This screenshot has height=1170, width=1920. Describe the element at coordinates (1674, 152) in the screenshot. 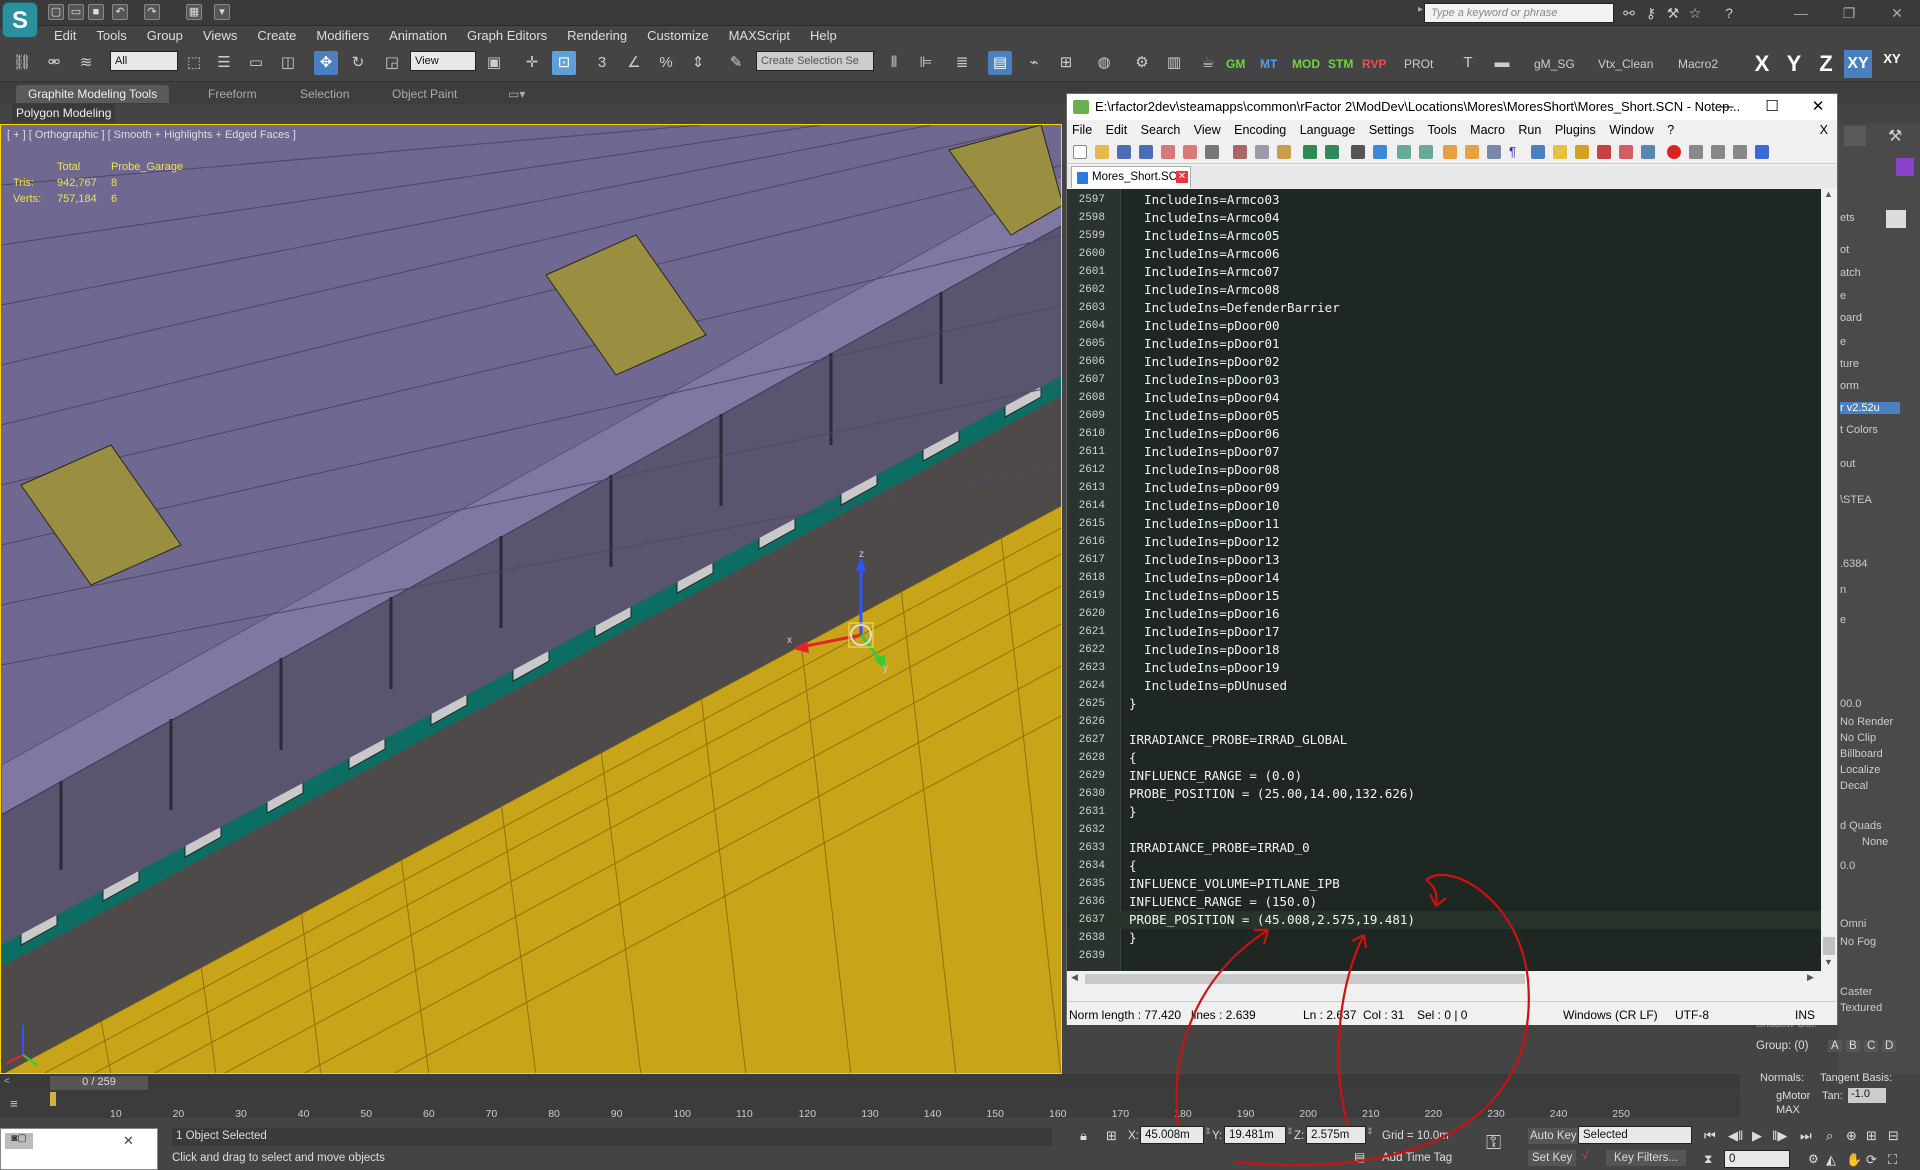

I see `npp-record-macro-icon` at that location.